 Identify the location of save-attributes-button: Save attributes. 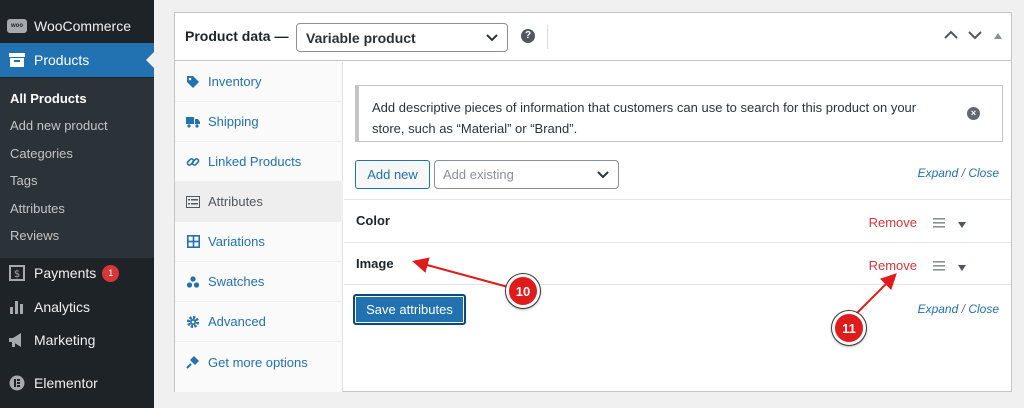
(409, 309).